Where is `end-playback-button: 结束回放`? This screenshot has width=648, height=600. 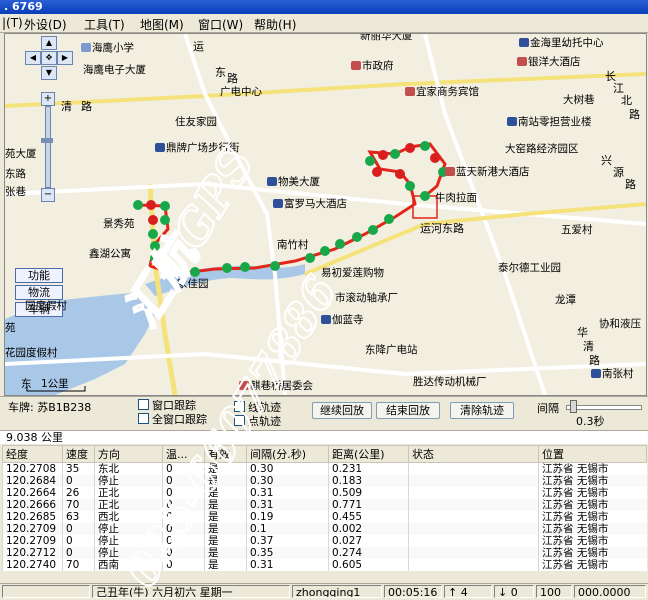
end-playback-button: 结束回放 is located at coordinates (408, 410).